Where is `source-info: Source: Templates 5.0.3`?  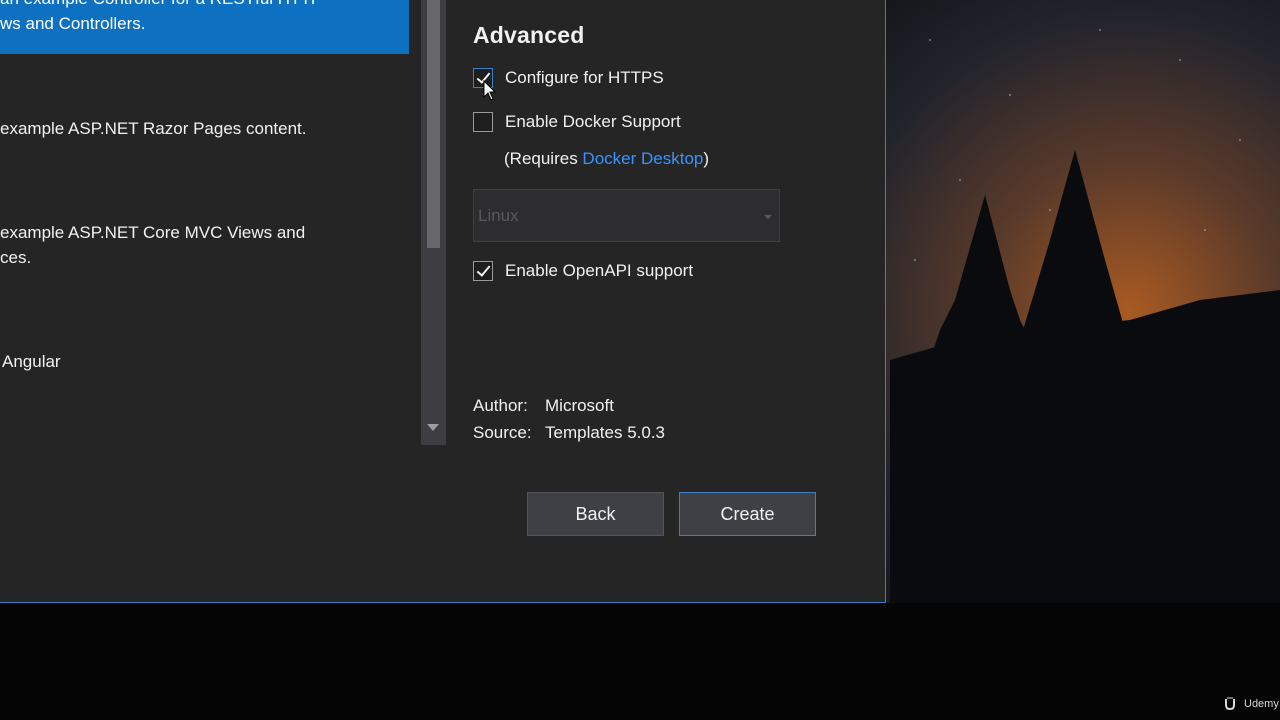
source-info: Source: Templates 5.0.3 is located at coordinates (569, 433).